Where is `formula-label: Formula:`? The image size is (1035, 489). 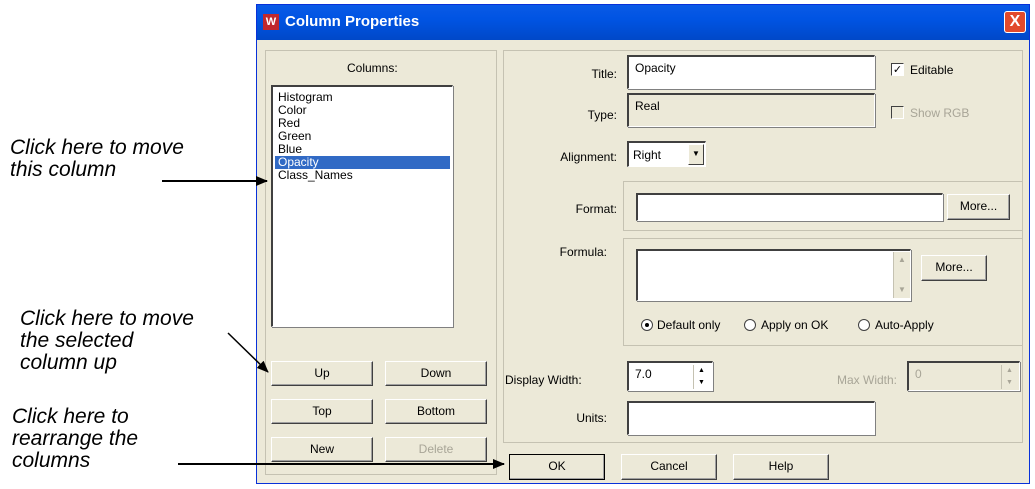 formula-label: Formula: is located at coordinates (583, 252).